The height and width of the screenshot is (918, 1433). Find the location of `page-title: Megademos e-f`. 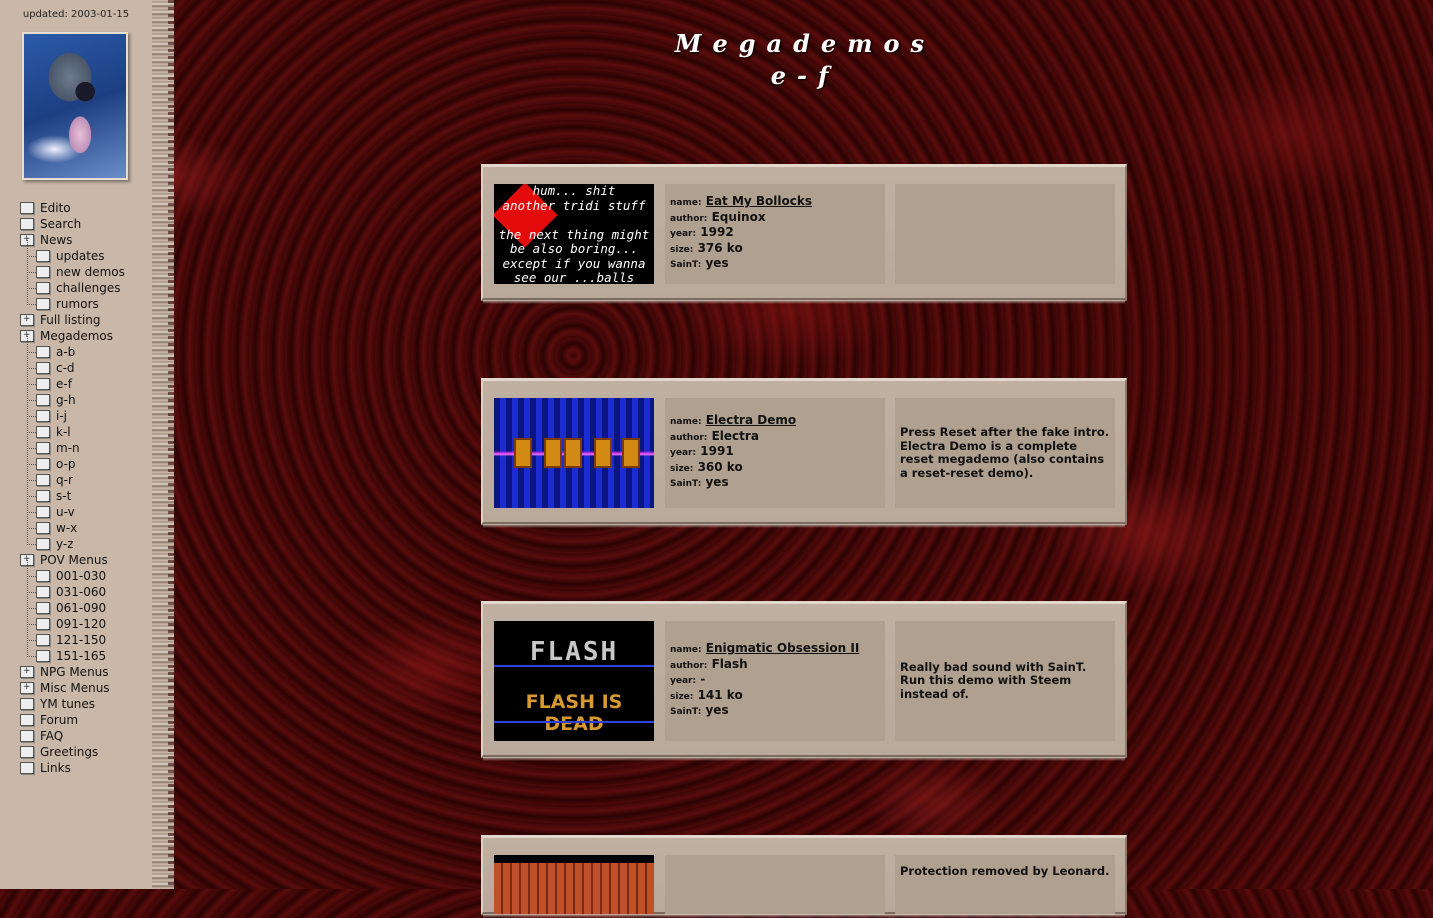

page-title: Megademos e-f is located at coordinates (805, 60).